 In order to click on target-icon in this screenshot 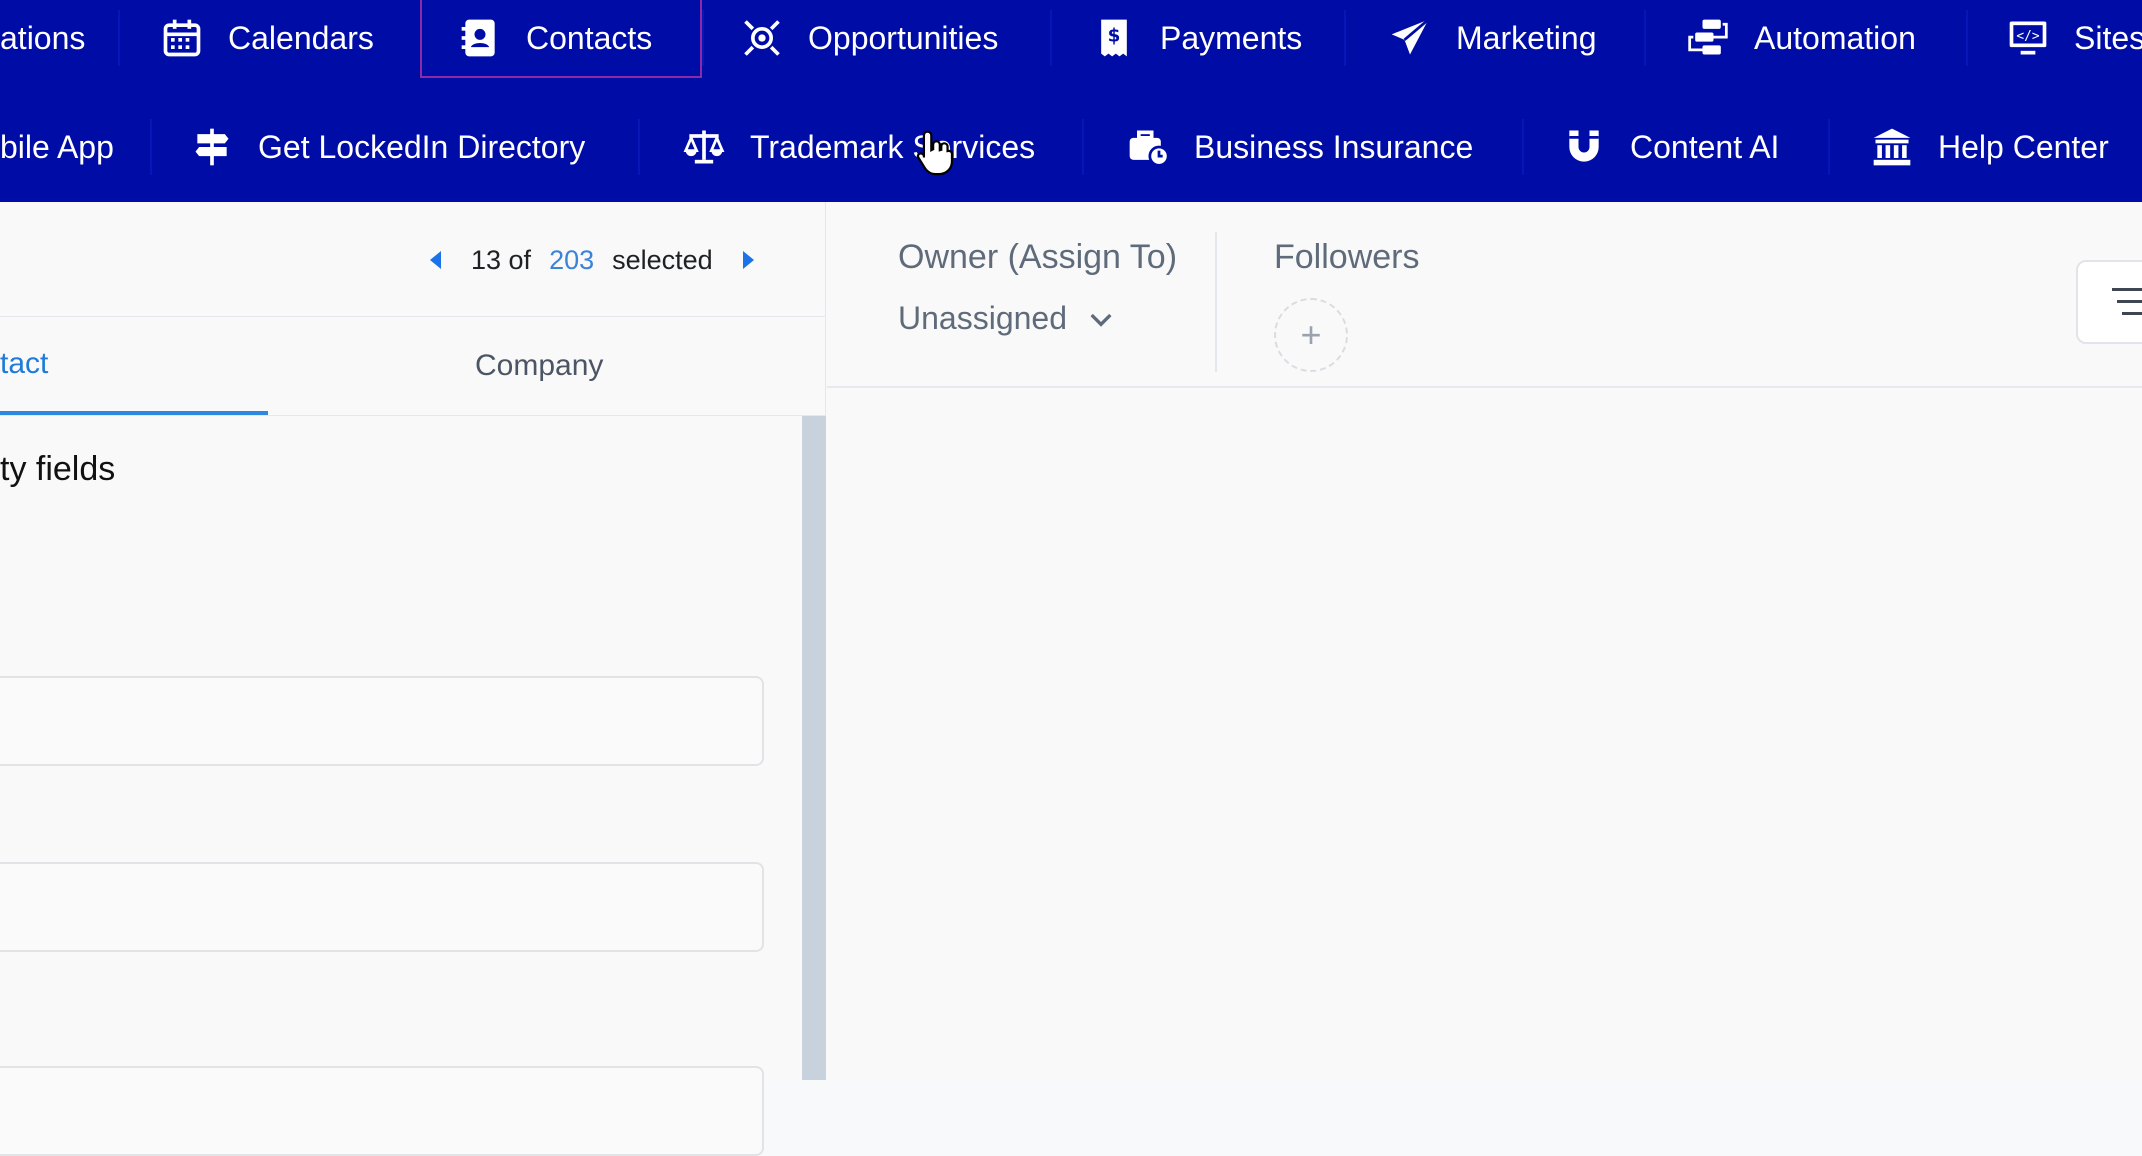, I will do `click(762, 38)`.